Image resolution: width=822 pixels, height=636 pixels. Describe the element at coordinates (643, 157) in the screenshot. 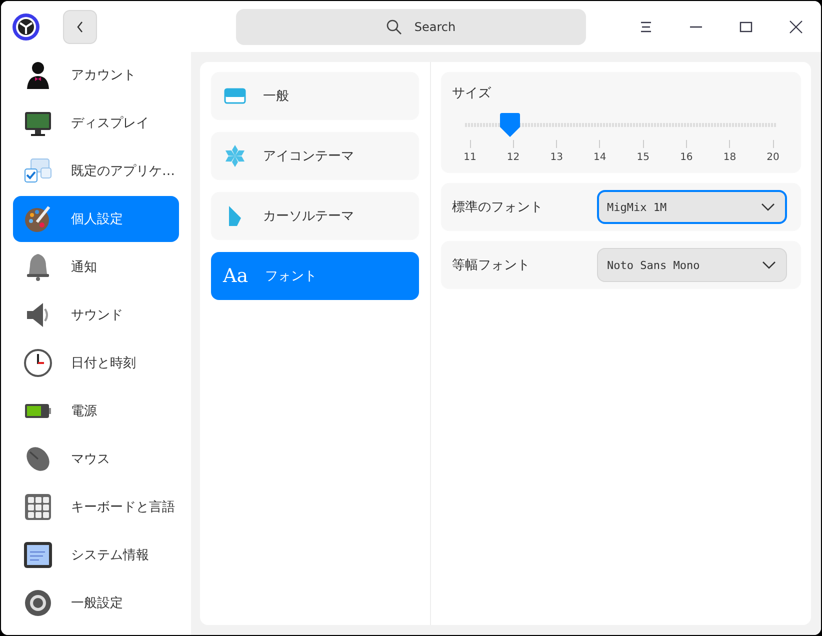

I see `tick-label: 15` at that location.